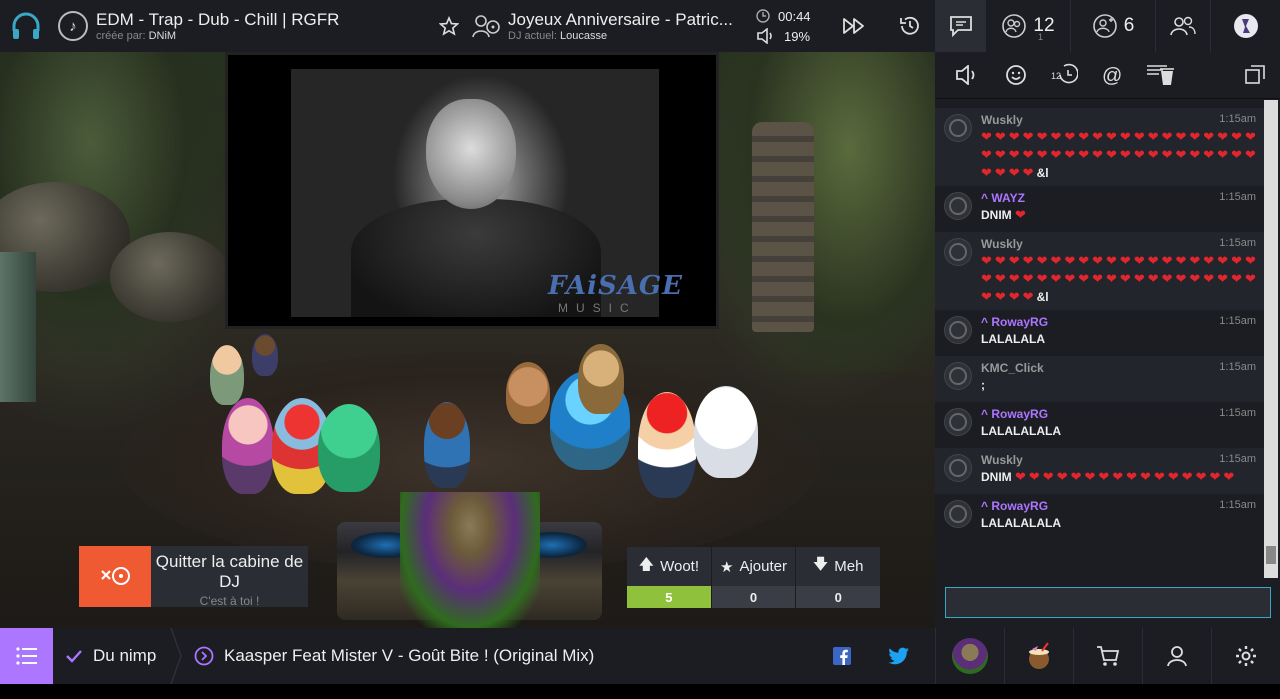 This screenshot has width=1280, height=699. What do you see at coordinates (764, 36) in the screenshot?
I see `volume-icon` at bounding box center [764, 36].